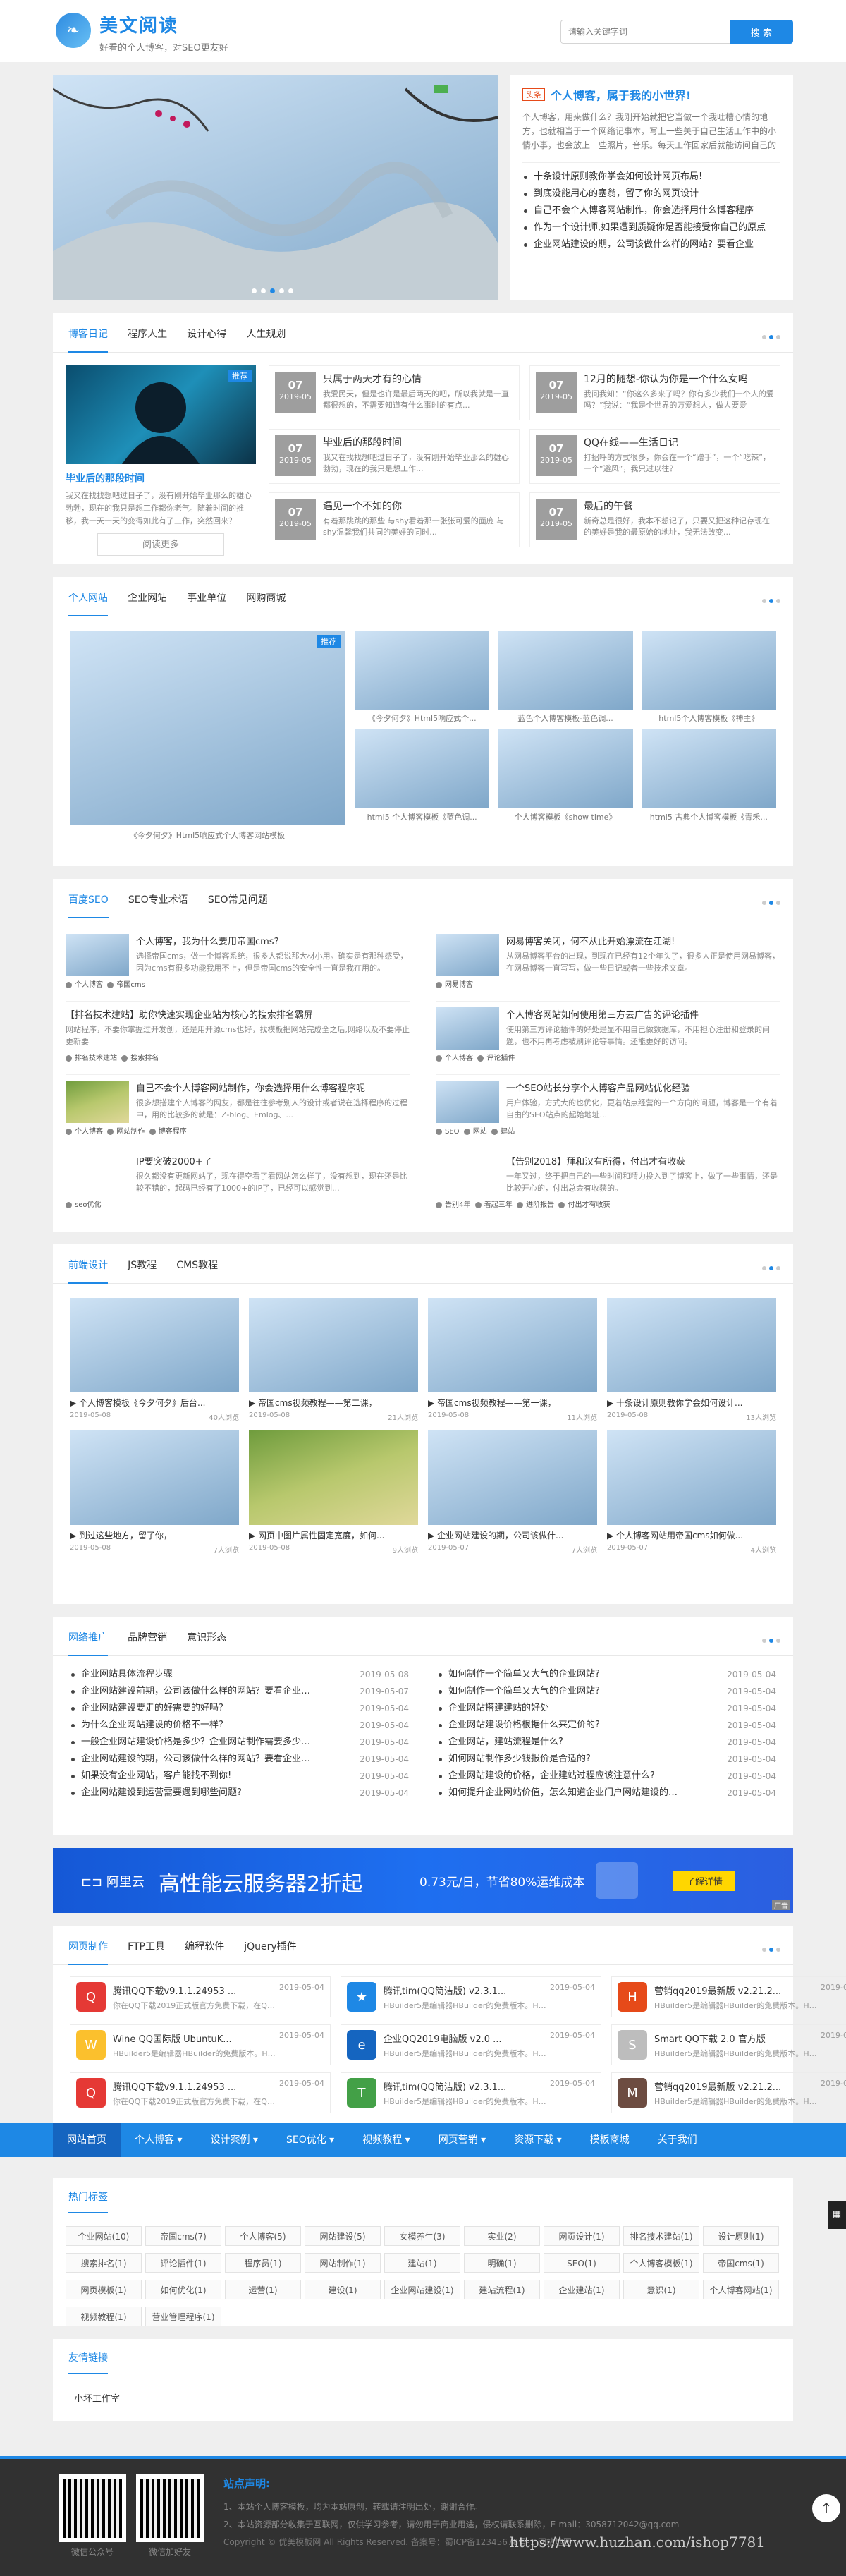  Describe the element at coordinates (651, 228) in the screenshot. I see `notice-item: 作为一个设计师,如果遭到质疑你是否能接受你自己的原点` at that location.